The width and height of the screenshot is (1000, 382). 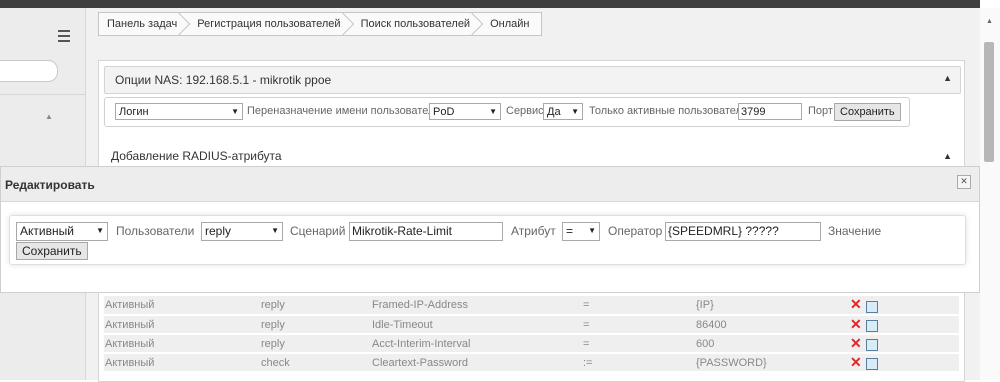 I want to click on breadcrumb-item-registration: Регистрация пользователей, so click(x=270, y=24).